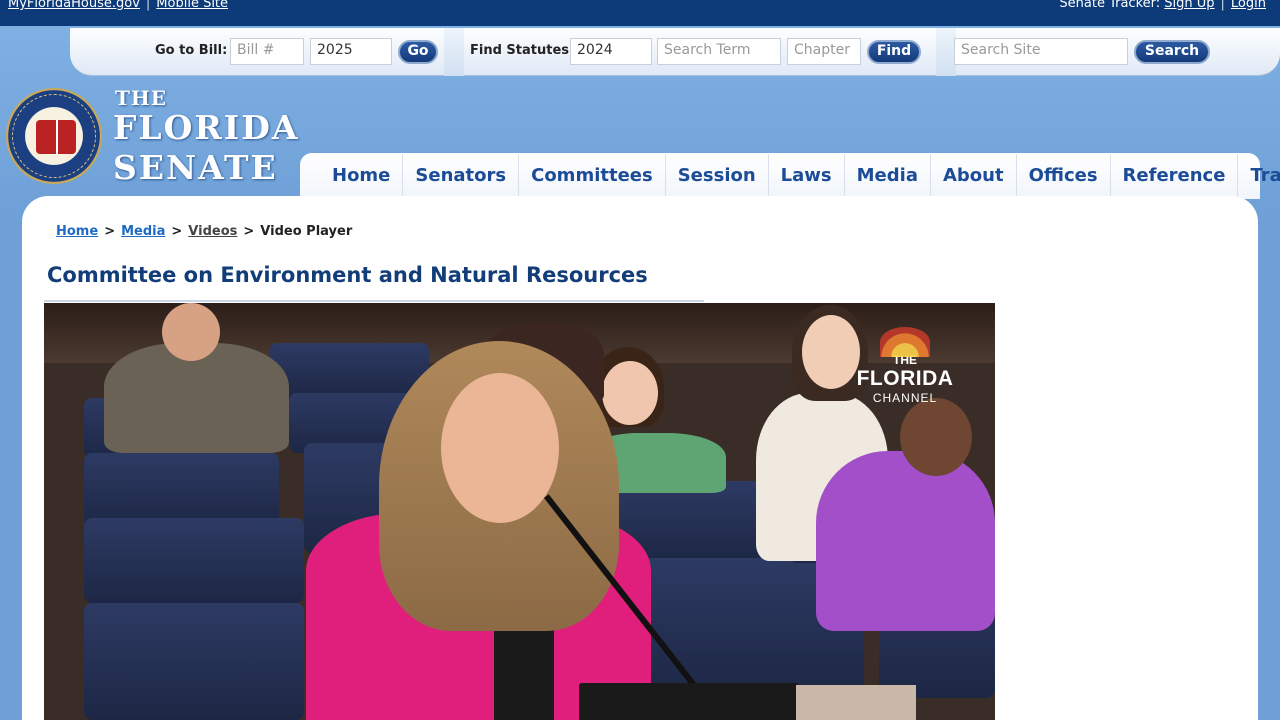 The image size is (1280, 720). What do you see at coordinates (888, 176) in the screenshot?
I see `nav-item-media: Media` at bounding box center [888, 176].